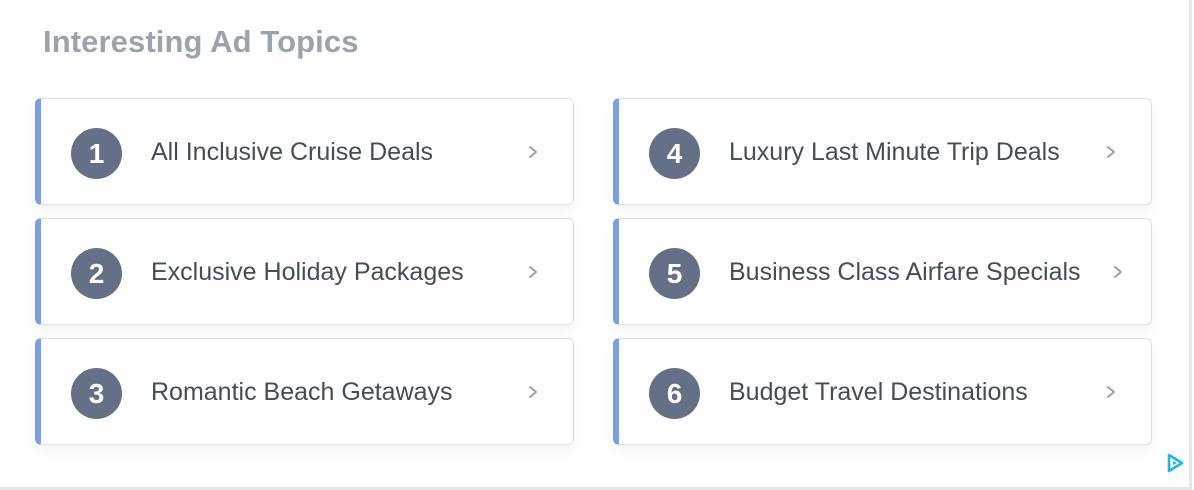 Image resolution: width=1194 pixels, height=490 pixels. Describe the element at coordinates (96, 393) in the screenshot. I see `topic-number-badge: 3` at that location.